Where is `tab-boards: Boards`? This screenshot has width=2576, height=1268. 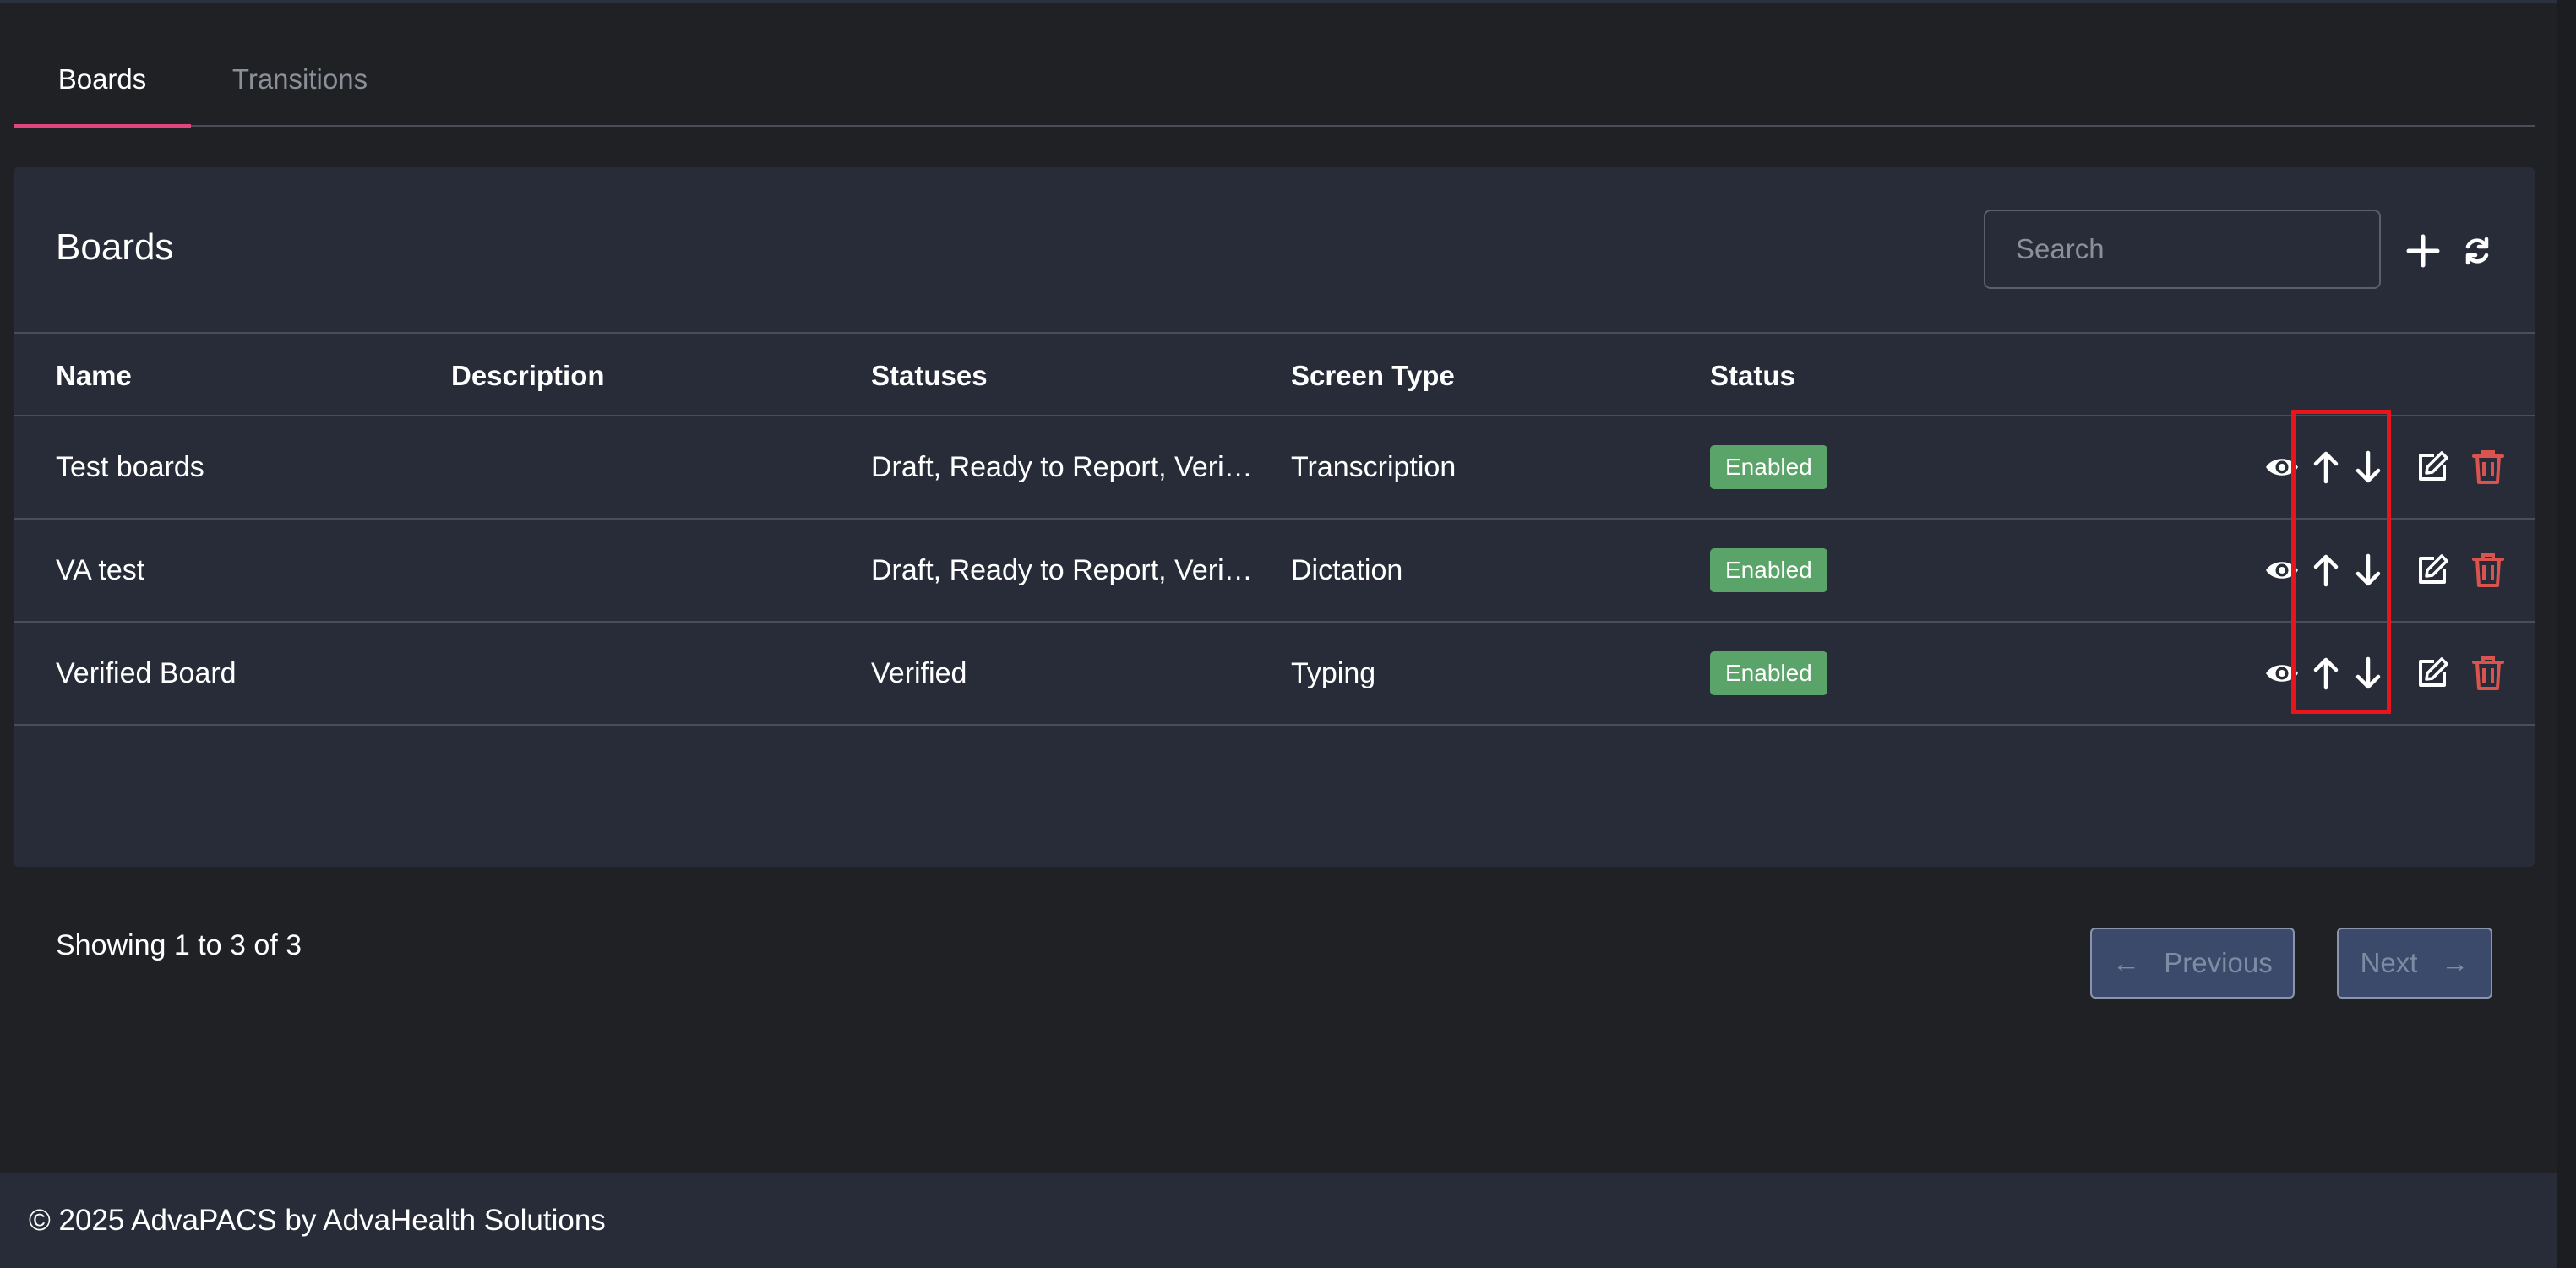
tab-boards: Boards is located at coordinates (102, 81).